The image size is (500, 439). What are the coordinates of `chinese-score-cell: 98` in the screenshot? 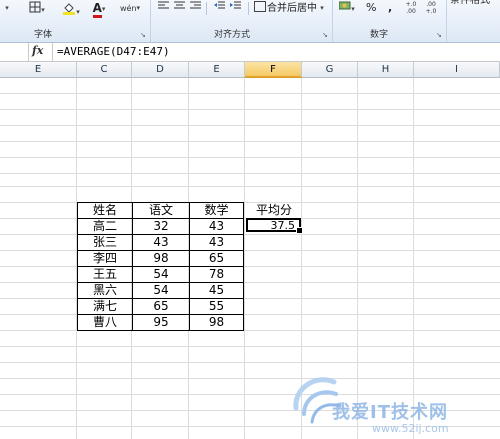 It's located at (161, 258).